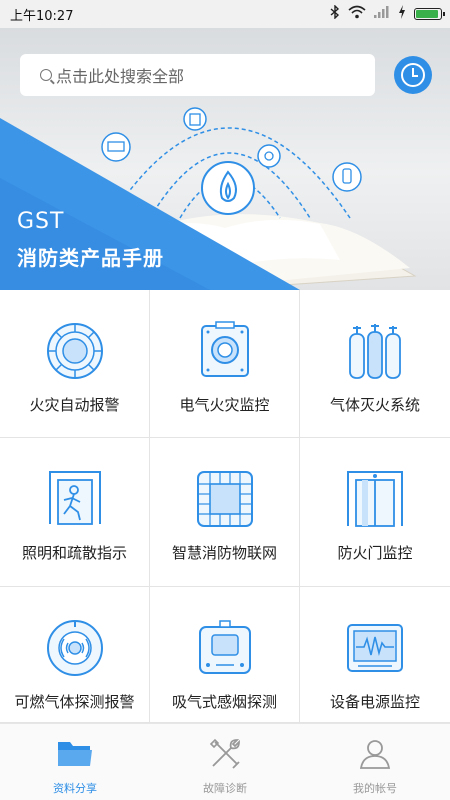 Image resolution: width=450 pixels, height=800 pixels. I want to click on category-aspirating-smoke: 吸气式感烟探测, so click(225, 655).